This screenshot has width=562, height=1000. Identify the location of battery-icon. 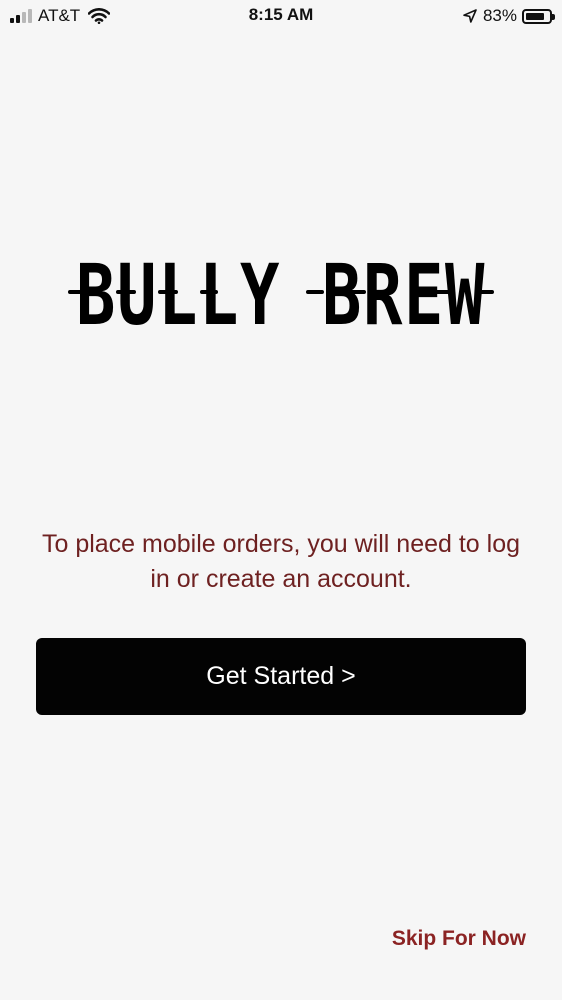
(538, 16).